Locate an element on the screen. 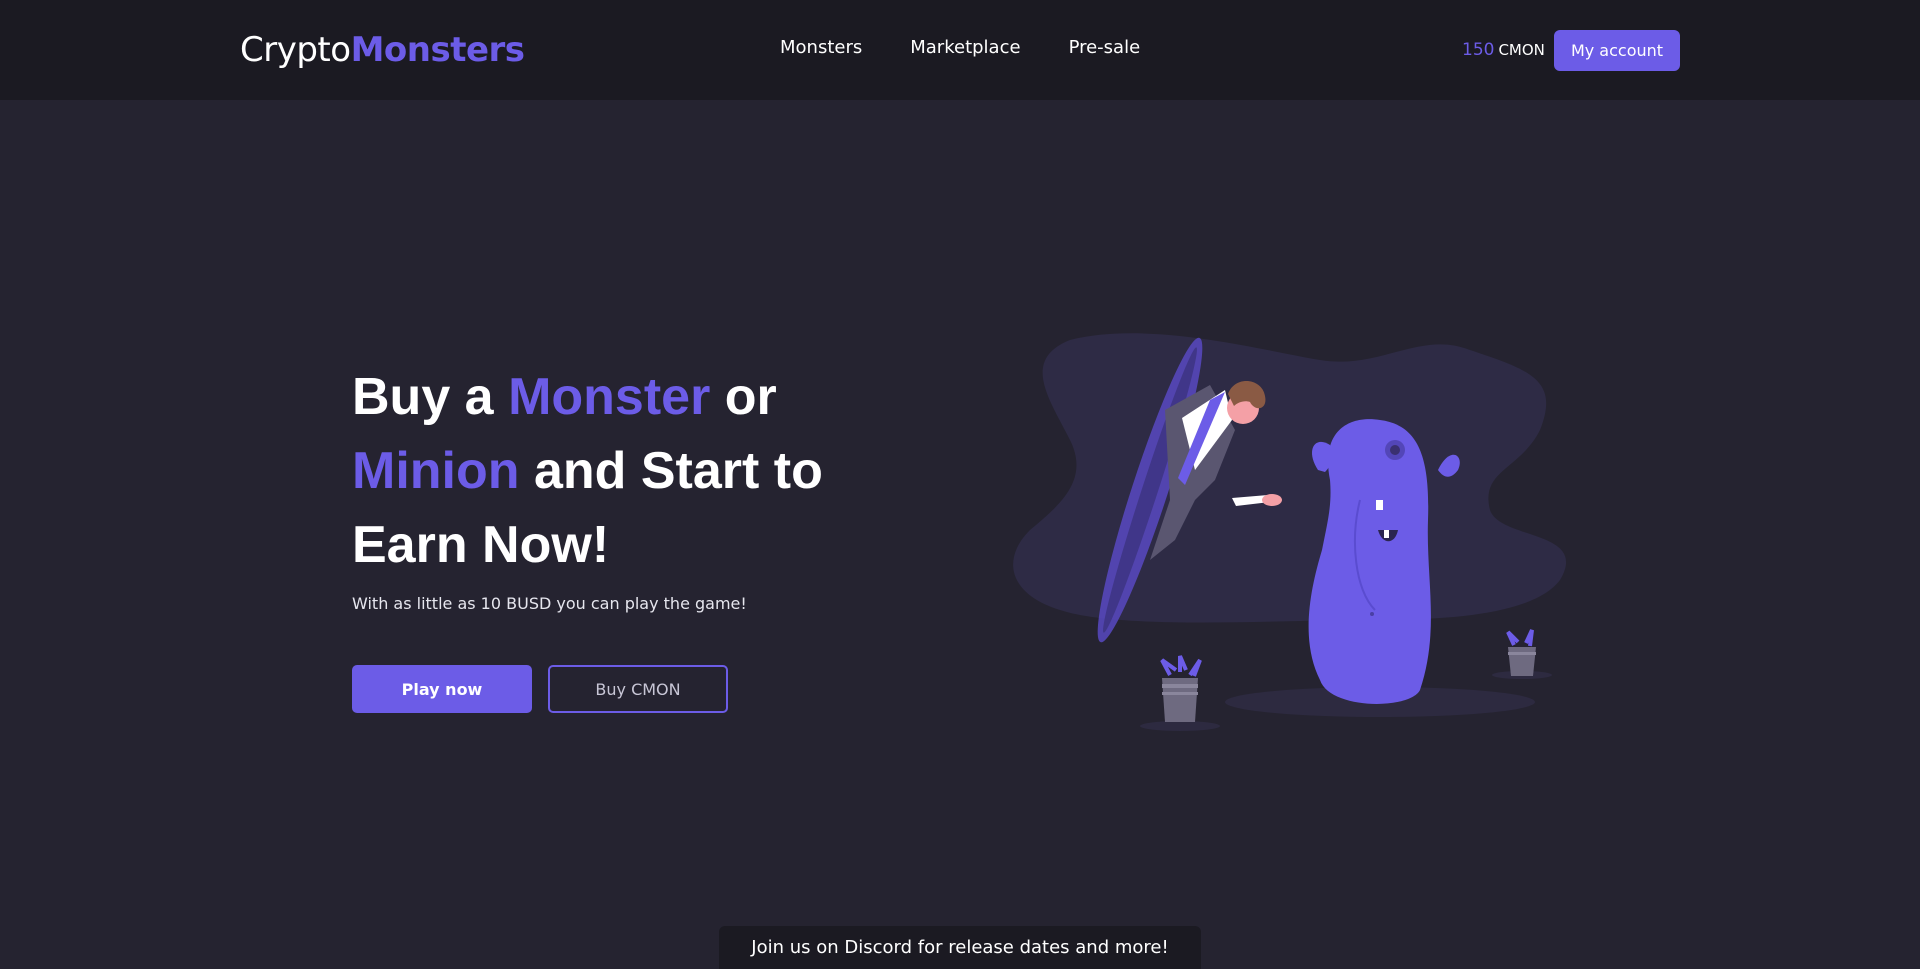  plant-pot-right is located at coordinates (1521, 652).